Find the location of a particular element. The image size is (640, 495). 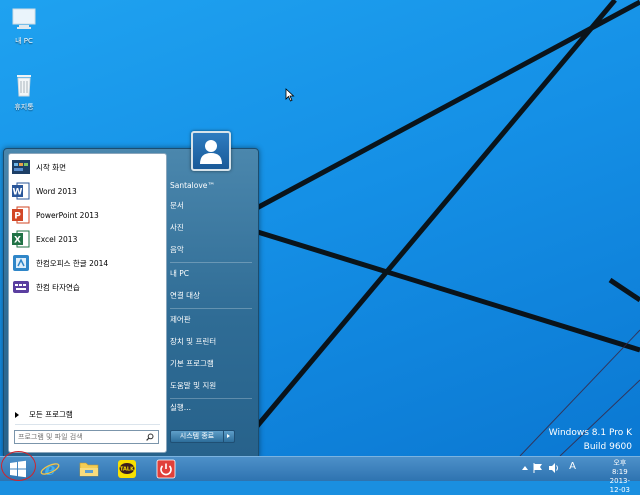

start-menu-user-name: Santalove™ is located at coordinates (212, 186).